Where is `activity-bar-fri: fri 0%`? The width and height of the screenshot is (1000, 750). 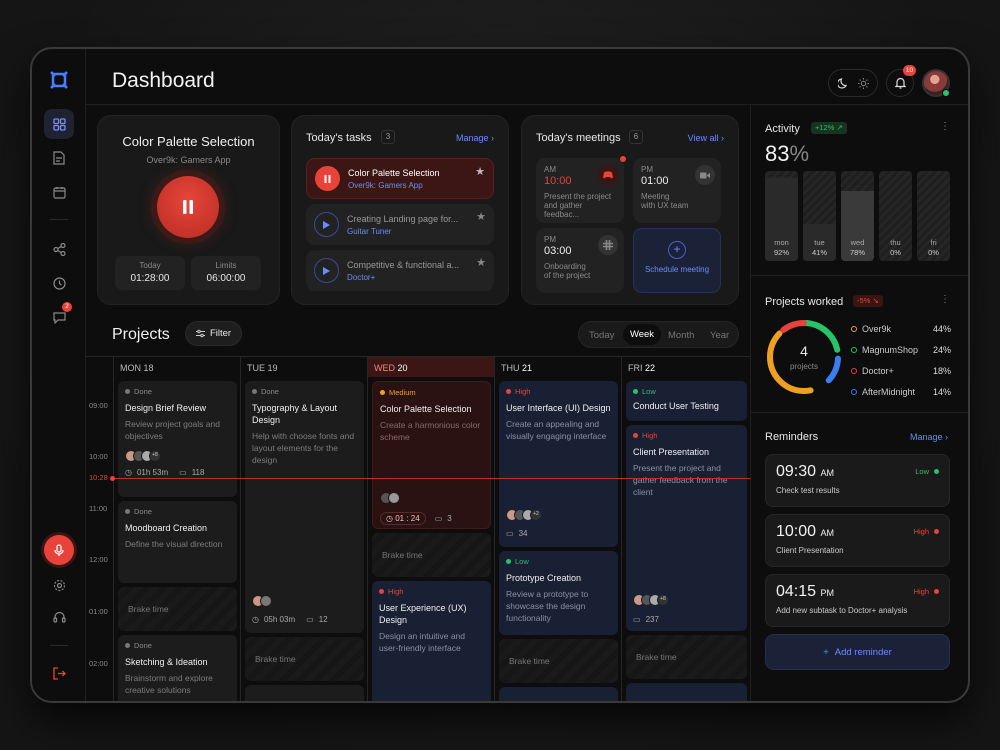 activity-bar-fri: fri 0% is located at coordinates (933, 216).